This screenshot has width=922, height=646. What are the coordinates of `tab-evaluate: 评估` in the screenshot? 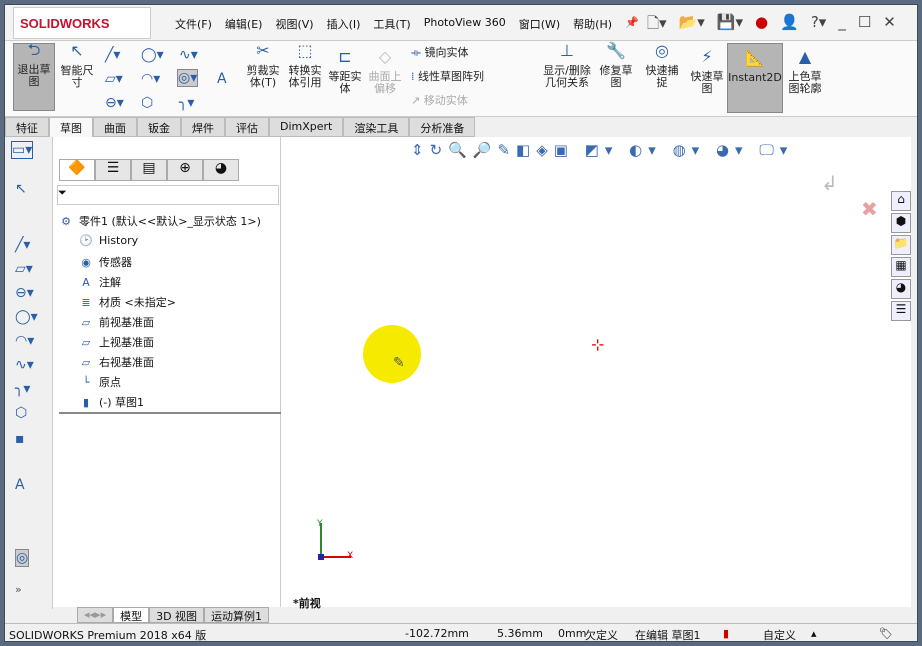 It's located at (247, 127).